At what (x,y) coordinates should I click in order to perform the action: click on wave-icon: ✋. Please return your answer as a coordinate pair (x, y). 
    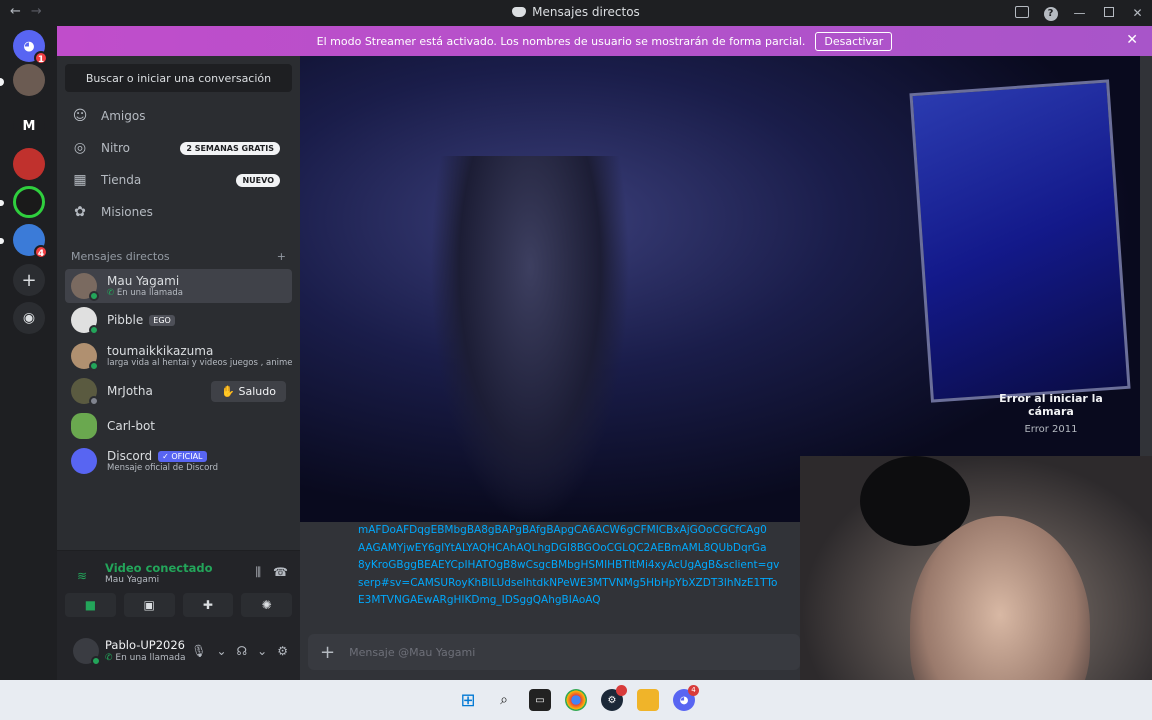
    Looking at the image, I should click on (230, 391).